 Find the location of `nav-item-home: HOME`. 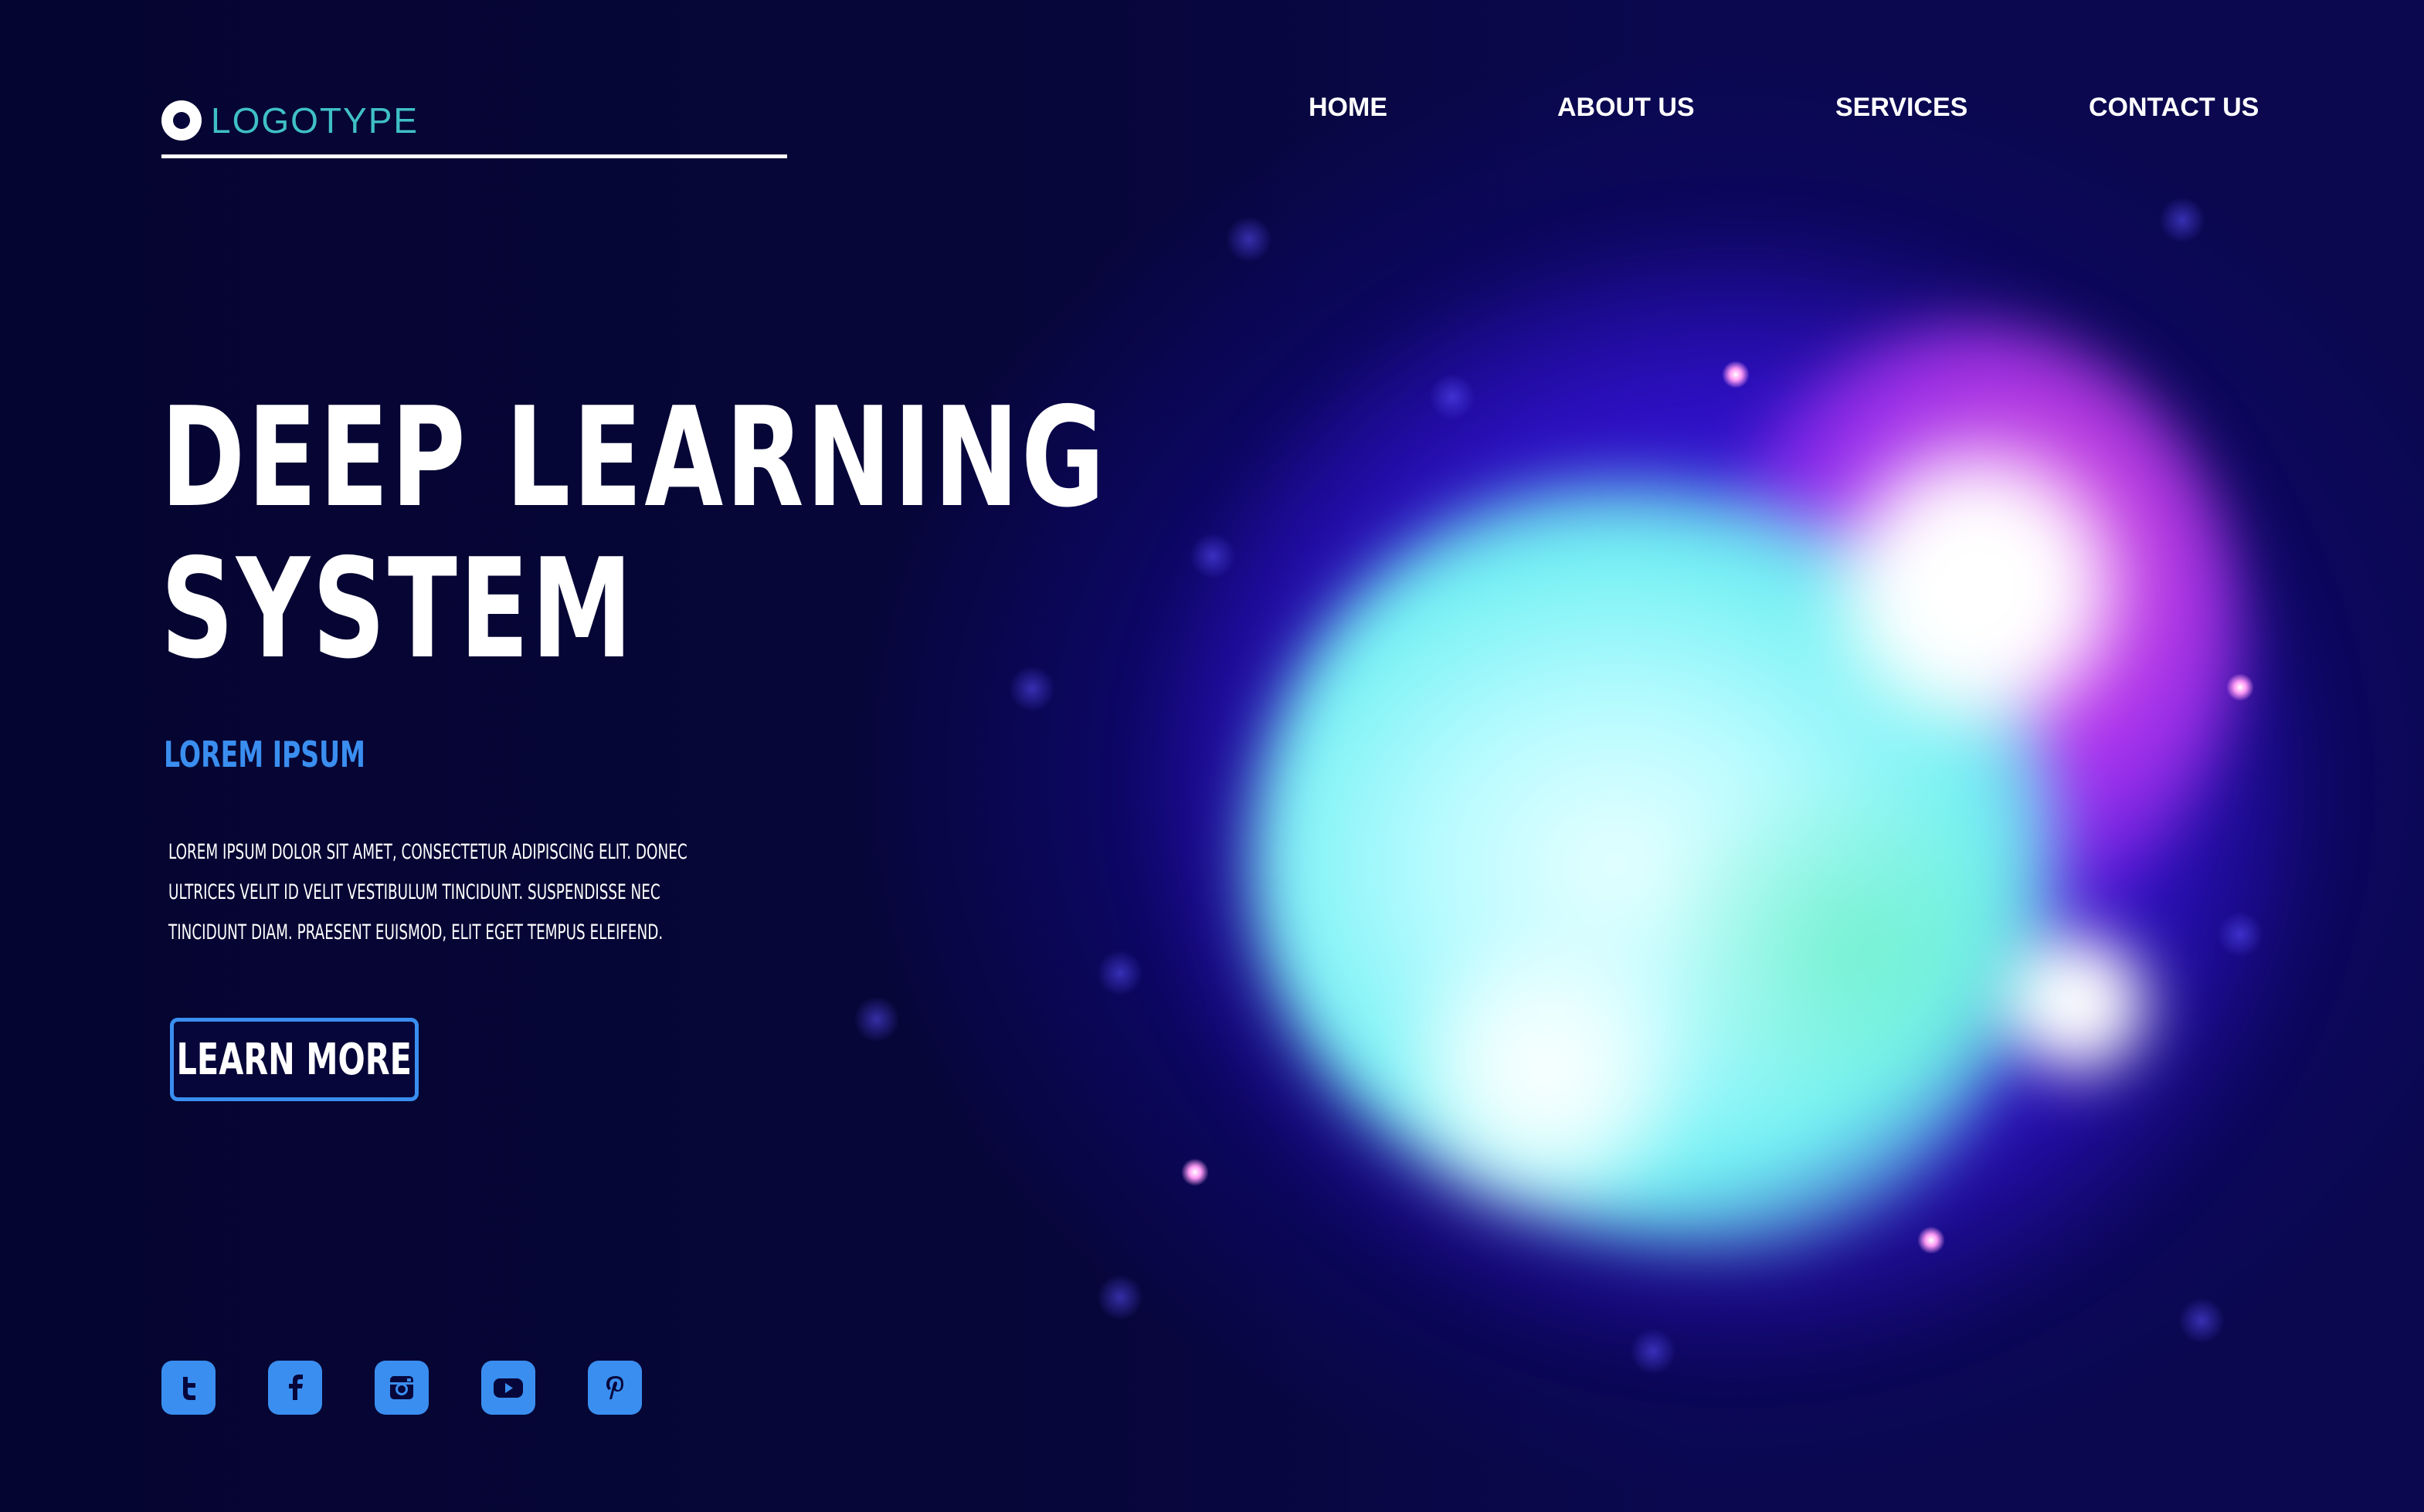

nav-item-home: HOME is located at coordinates (1348, 108).